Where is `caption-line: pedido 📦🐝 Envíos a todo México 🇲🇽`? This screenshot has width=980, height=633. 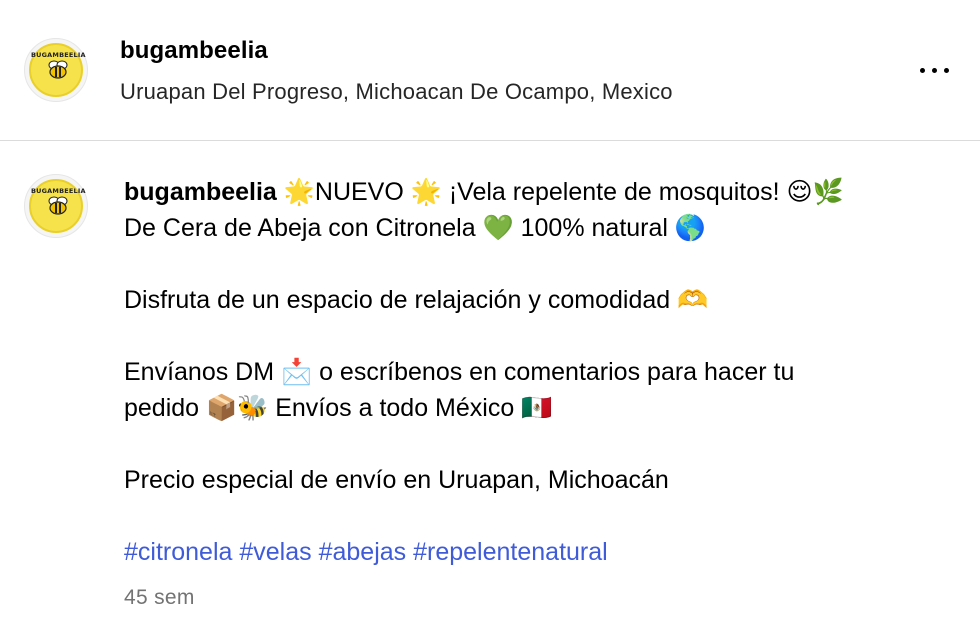 caption-line: pedido 📦🐝 Envíos a todo México 🇲🇽 is located at coordinates (338, 408).